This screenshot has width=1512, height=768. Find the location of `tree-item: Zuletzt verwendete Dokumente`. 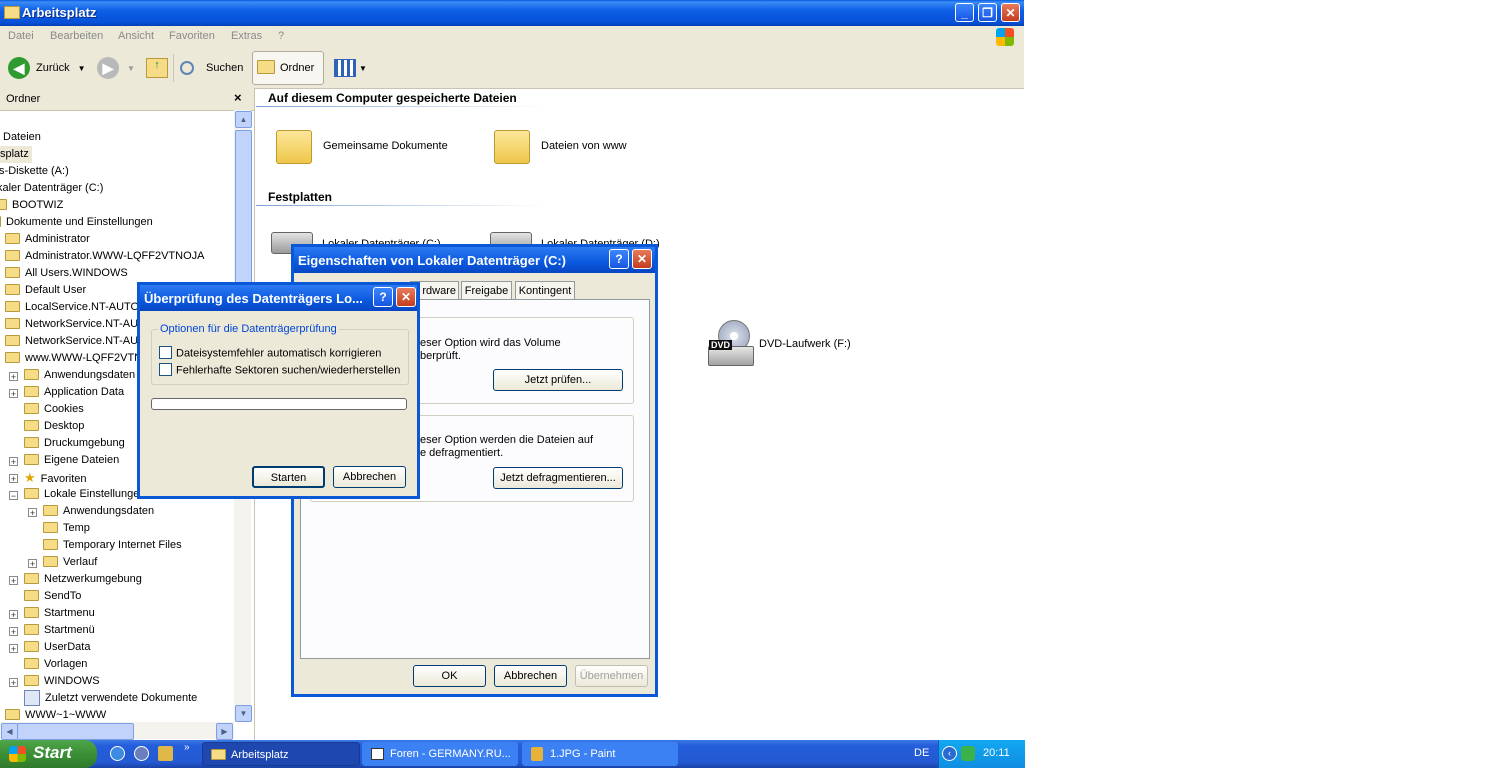

tree-item: Zuletzt verwendete Dokumente is located at coordinates (110, 698).